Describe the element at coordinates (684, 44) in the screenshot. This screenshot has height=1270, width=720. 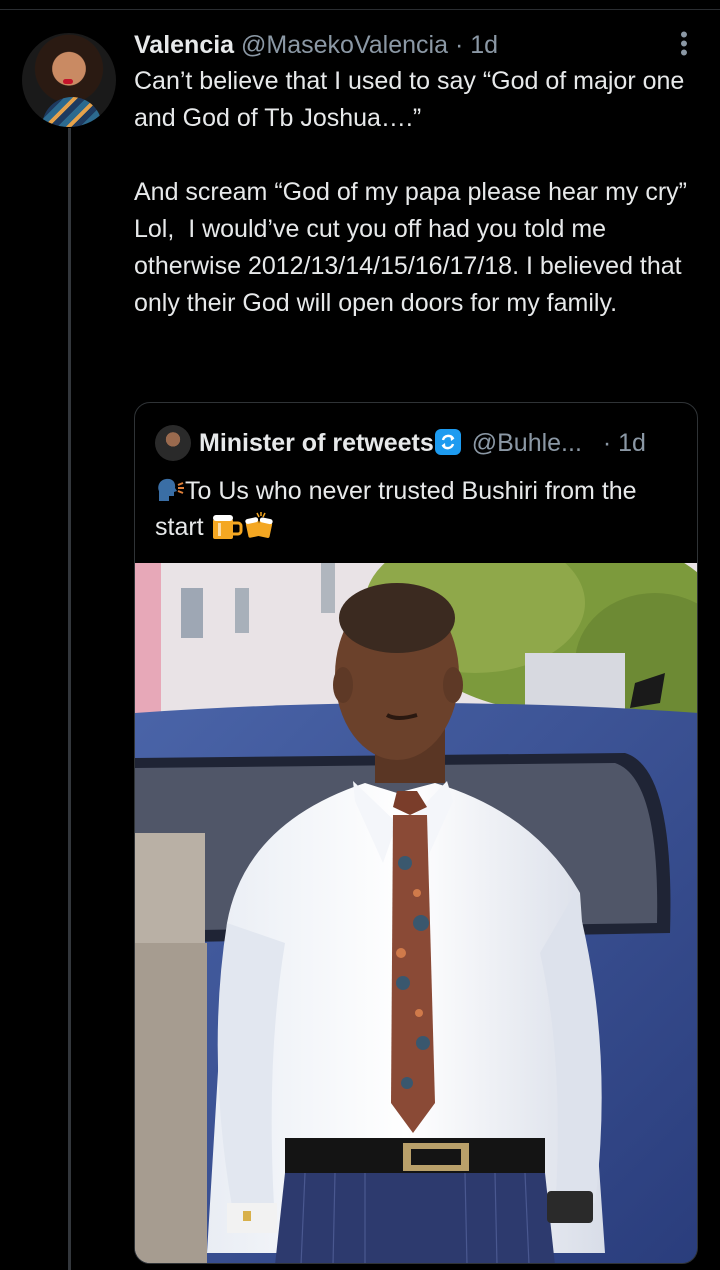
I see `more-options-icon: • • •` at that location.